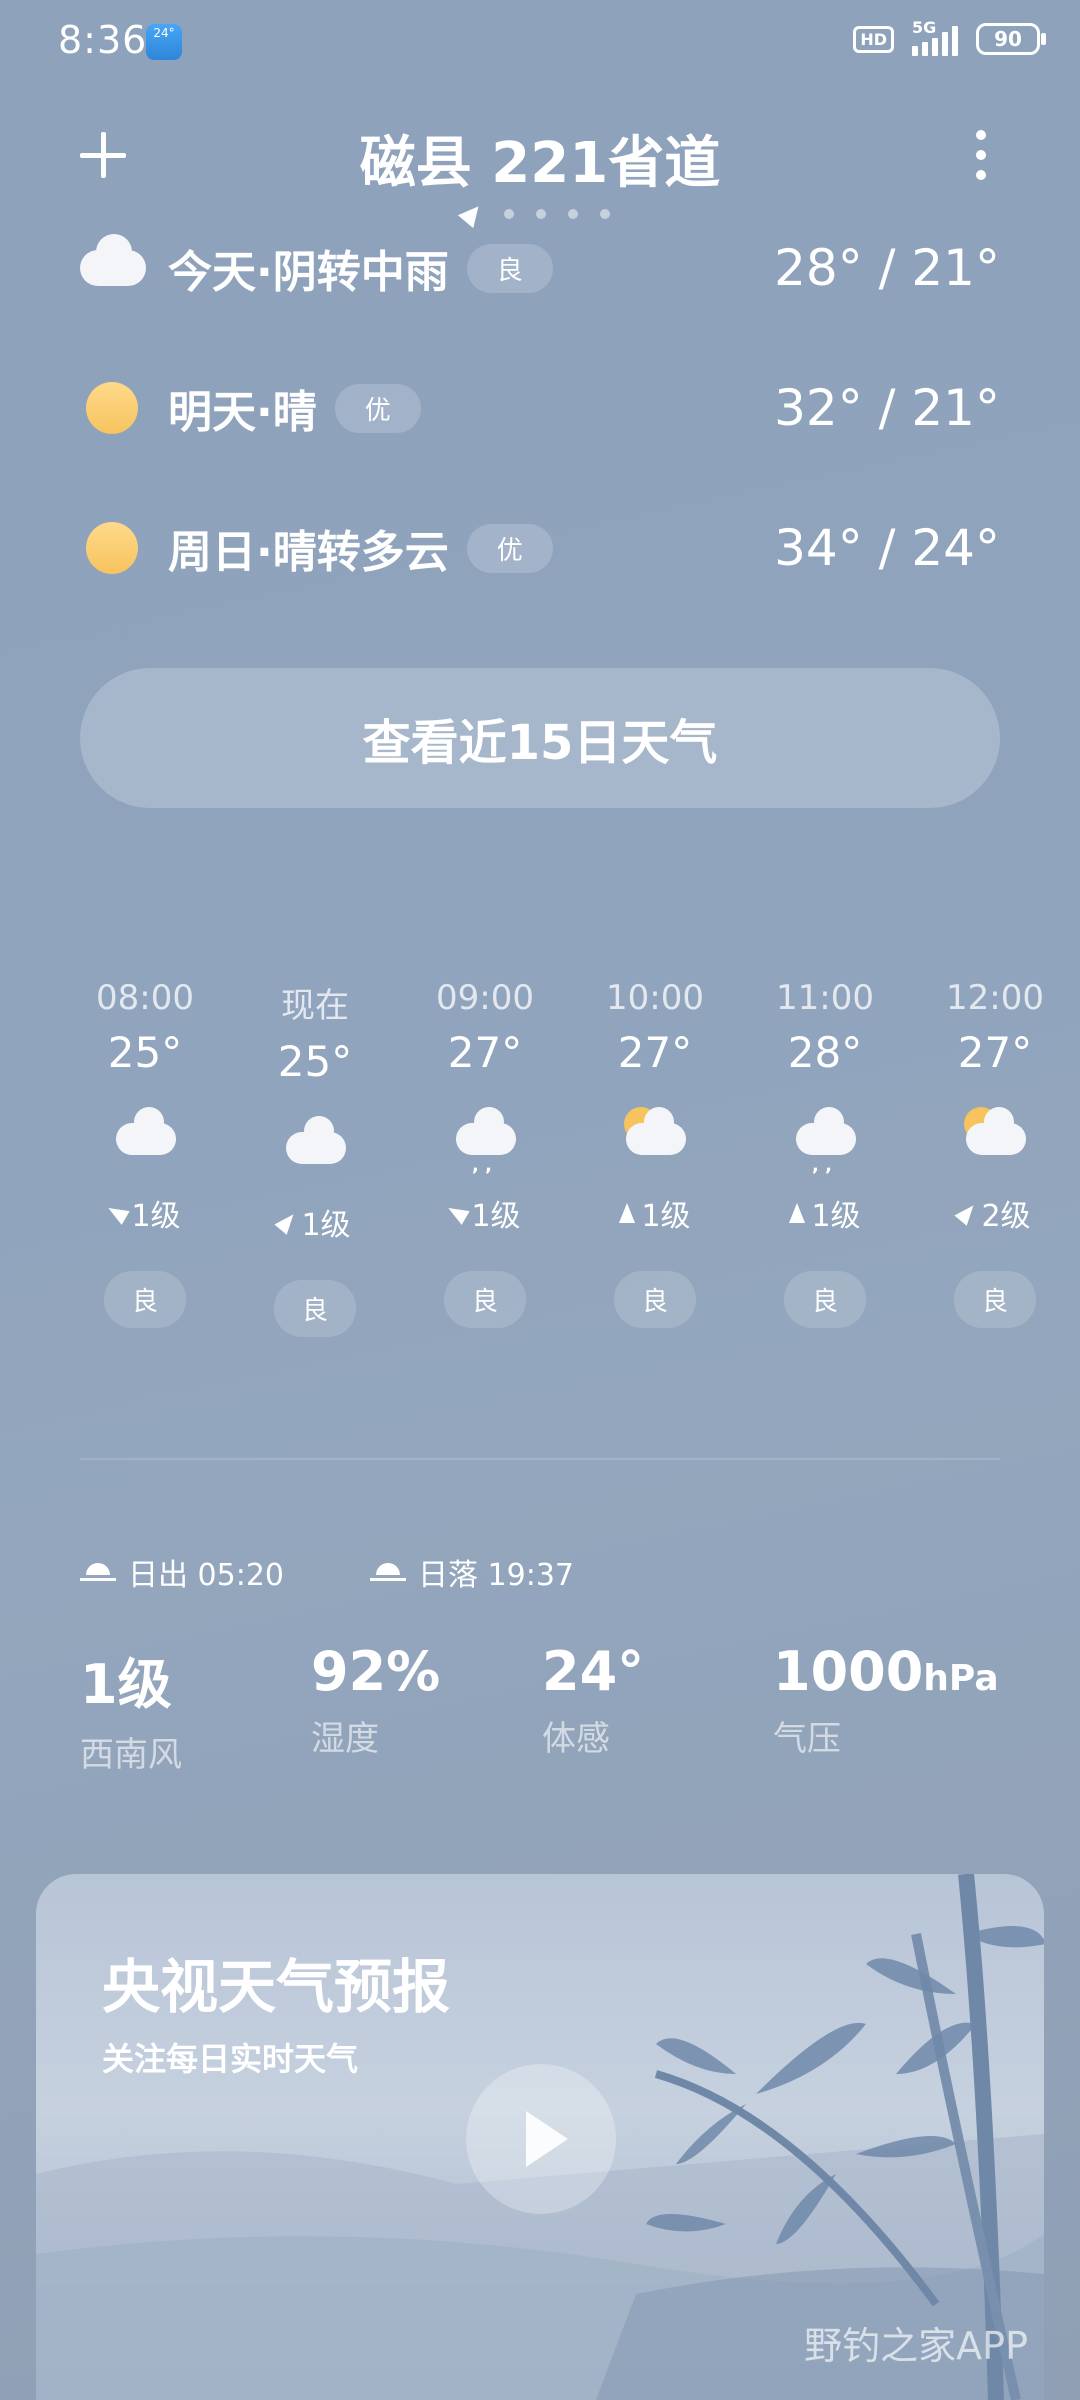 This screenshot has height=2400, width=1080. I want to click on status-indicators: HD 5G 90, so click(949, 37).